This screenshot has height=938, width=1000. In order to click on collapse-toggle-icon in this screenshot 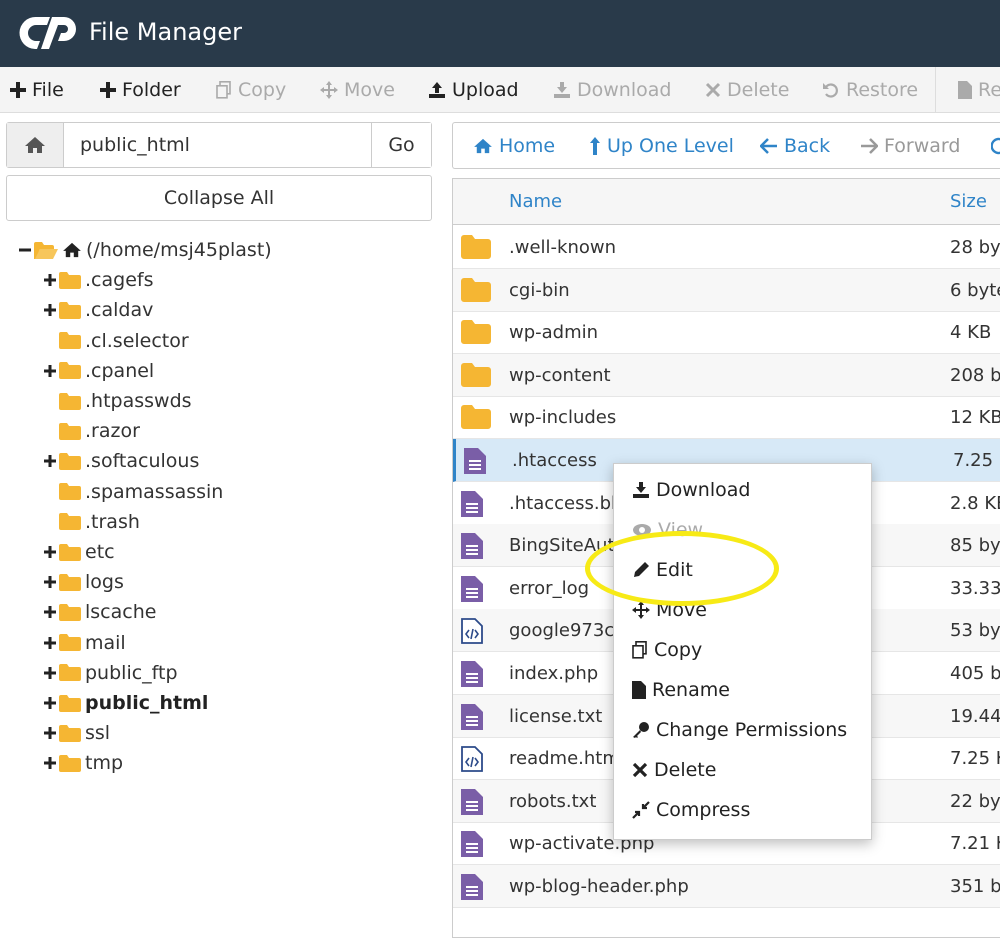, I will do `click(25, 250)`.